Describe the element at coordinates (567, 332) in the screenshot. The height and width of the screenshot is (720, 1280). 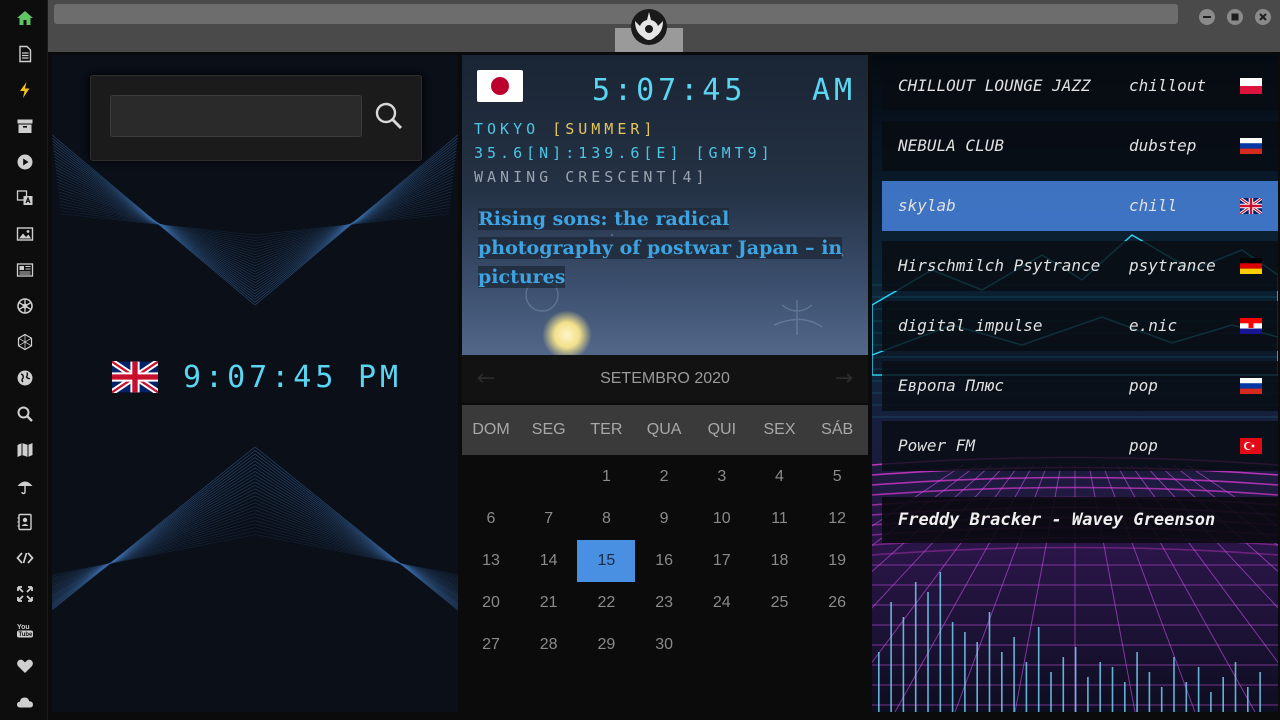
I see `sun-glow` at that location.